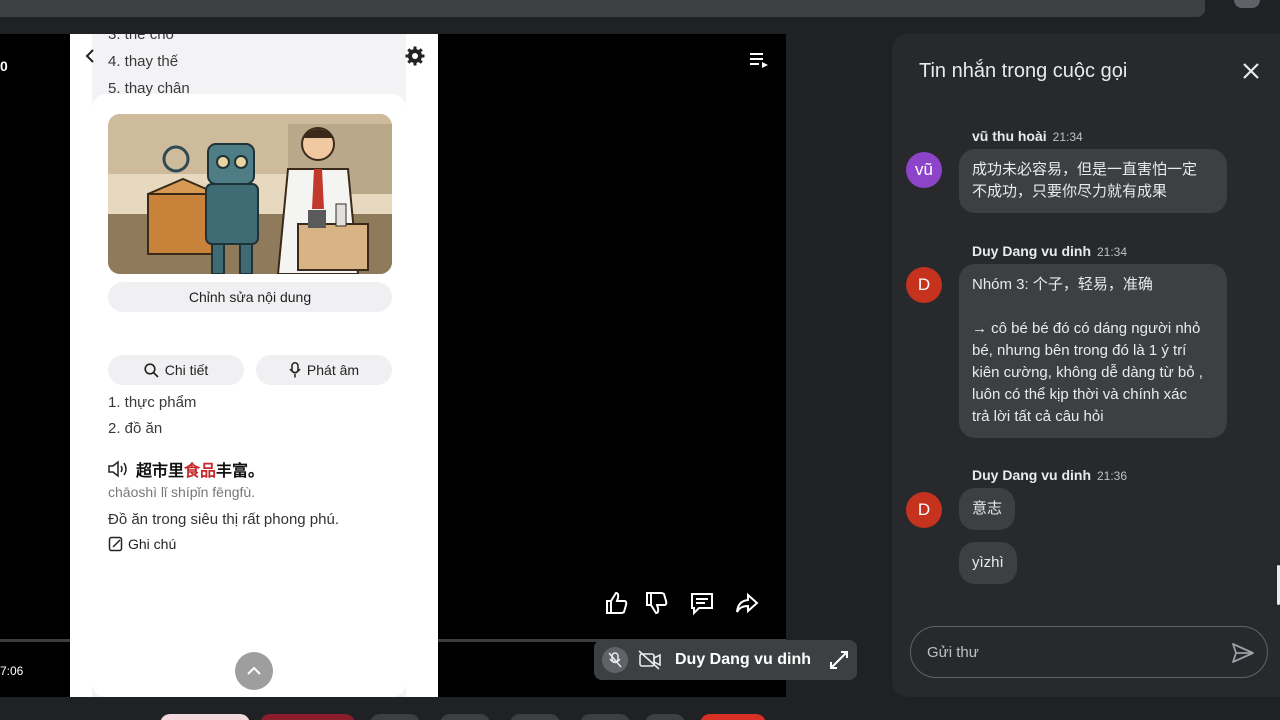 The width and height of the screenshot is (1280, 720). Describe the element at coordinates (1023, 71) in the screenshot. I see `chat-title: Tin nhắn trong cuộc gọi` at that location.